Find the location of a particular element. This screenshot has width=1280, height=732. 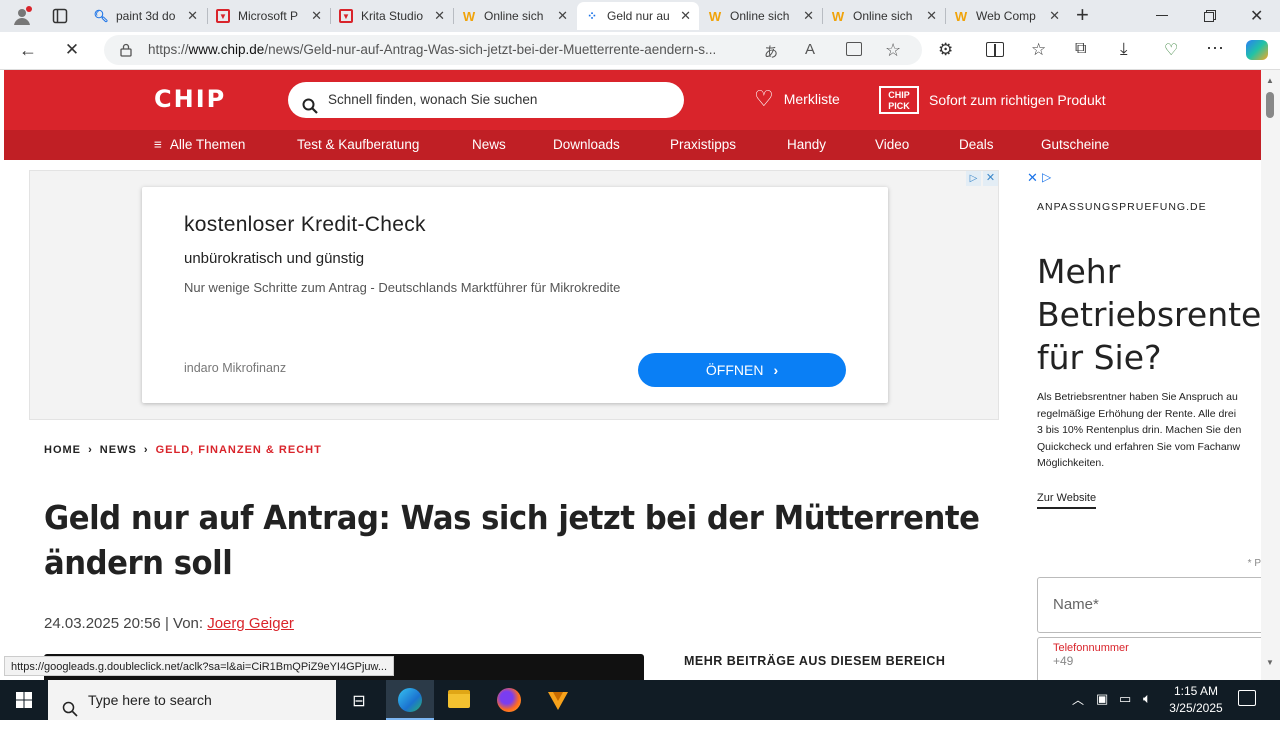

loading-icon: ⁘ is located at coordinates (592, 16).